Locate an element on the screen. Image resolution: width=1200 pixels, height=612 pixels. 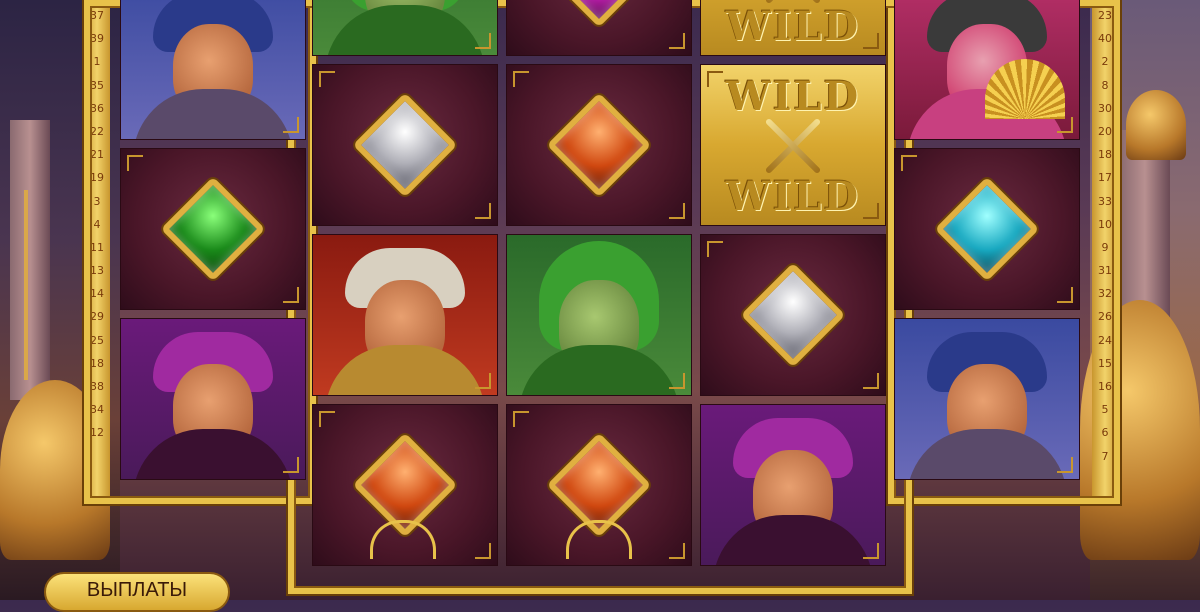
orange-gem-icon is located at coordinates (599, 145).